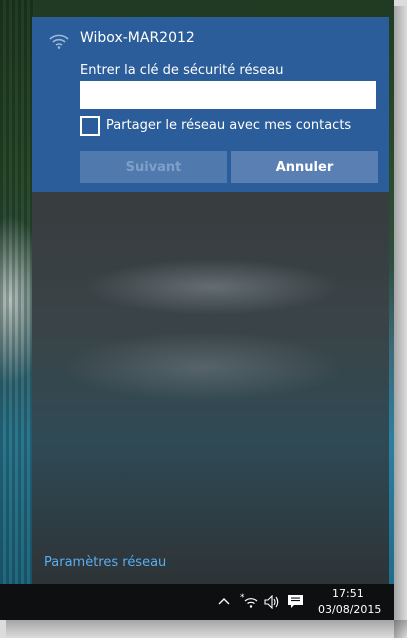  Describe the element at coordinates (182, 70) in the screenshot. I see `security-key-label: Entrer la clé de sécurité réseau` at that location.